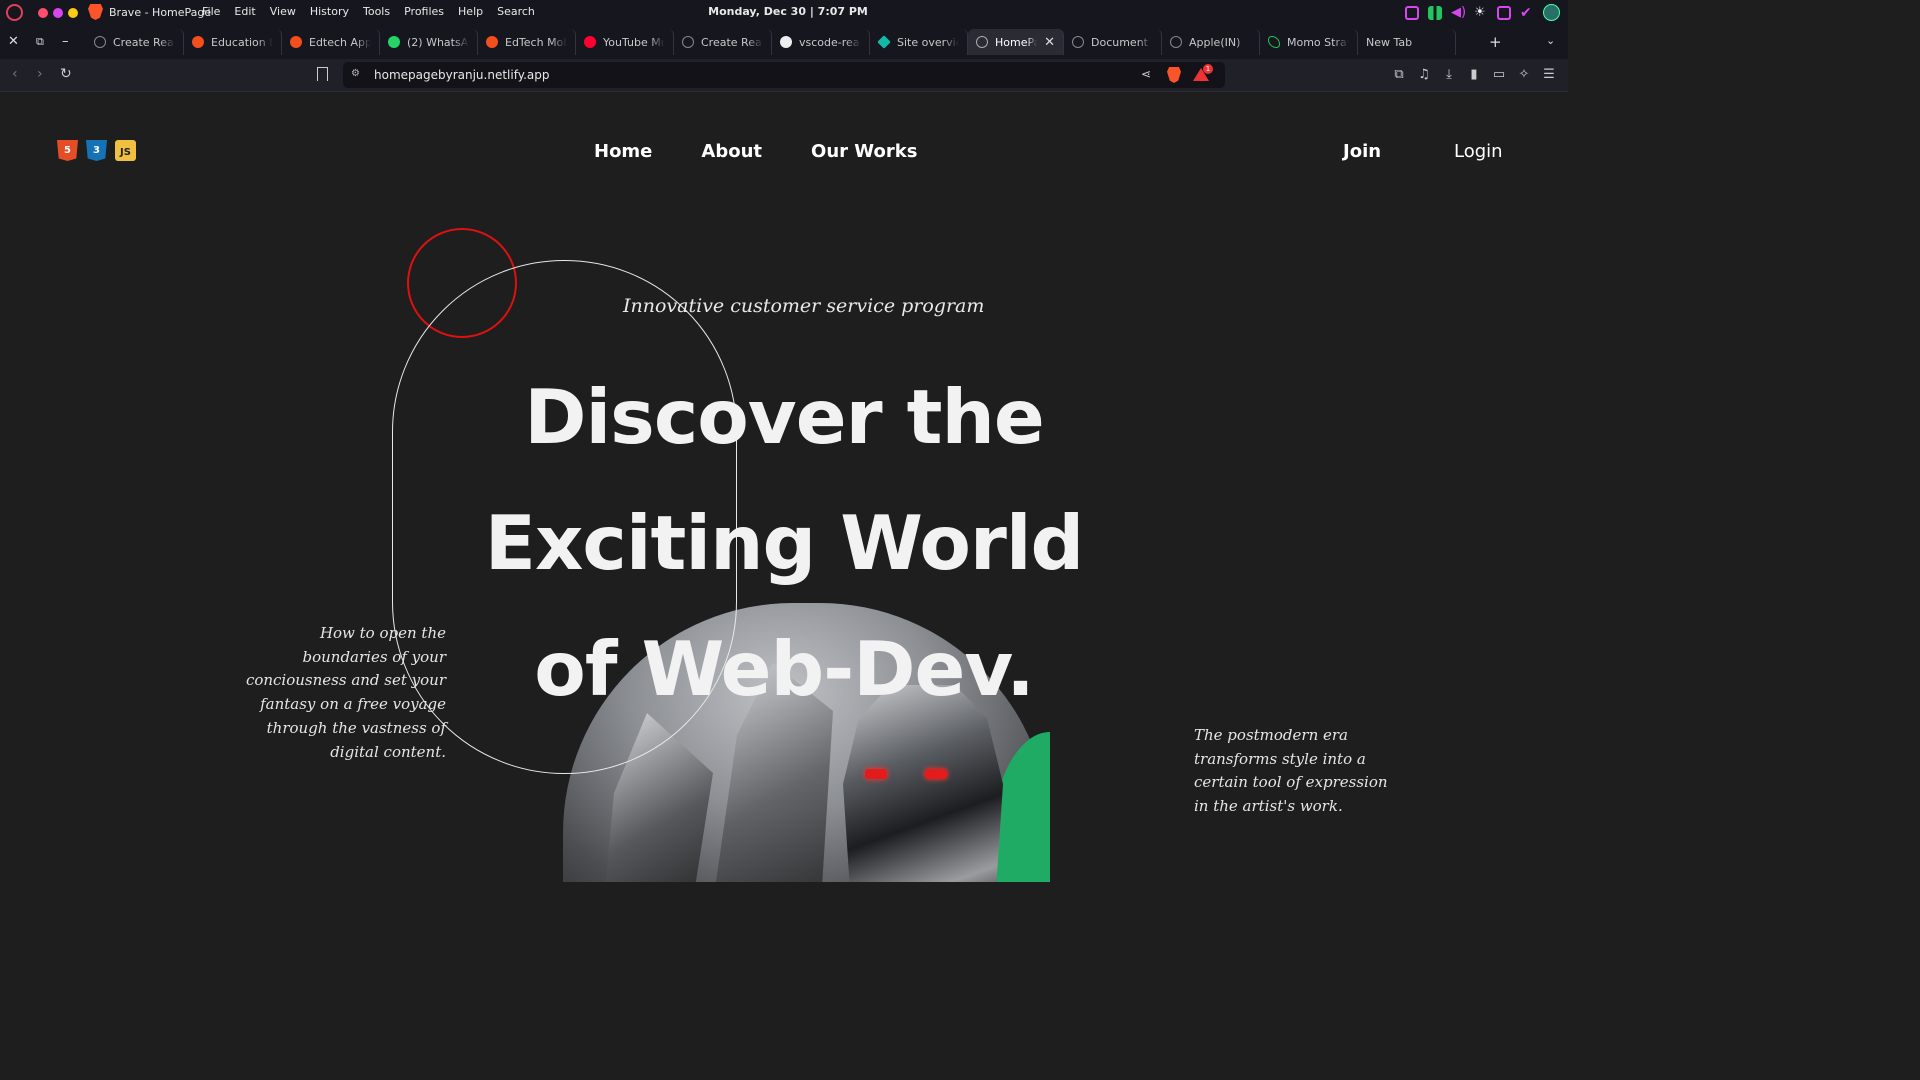 Image resolution: width=1920 pixels, height=1080 pixels. Describe the element at coordinates (788, 11) in the screenshot. I see `system-clock: Monday, Dec 30 | 7:07 PM` at that location.